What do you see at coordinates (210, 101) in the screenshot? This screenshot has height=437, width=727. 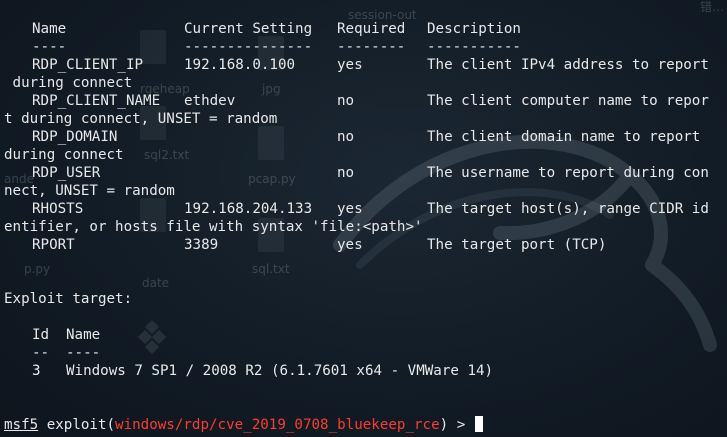 I see `option-current-setting: ethdev` at bounding box center [210, 101].